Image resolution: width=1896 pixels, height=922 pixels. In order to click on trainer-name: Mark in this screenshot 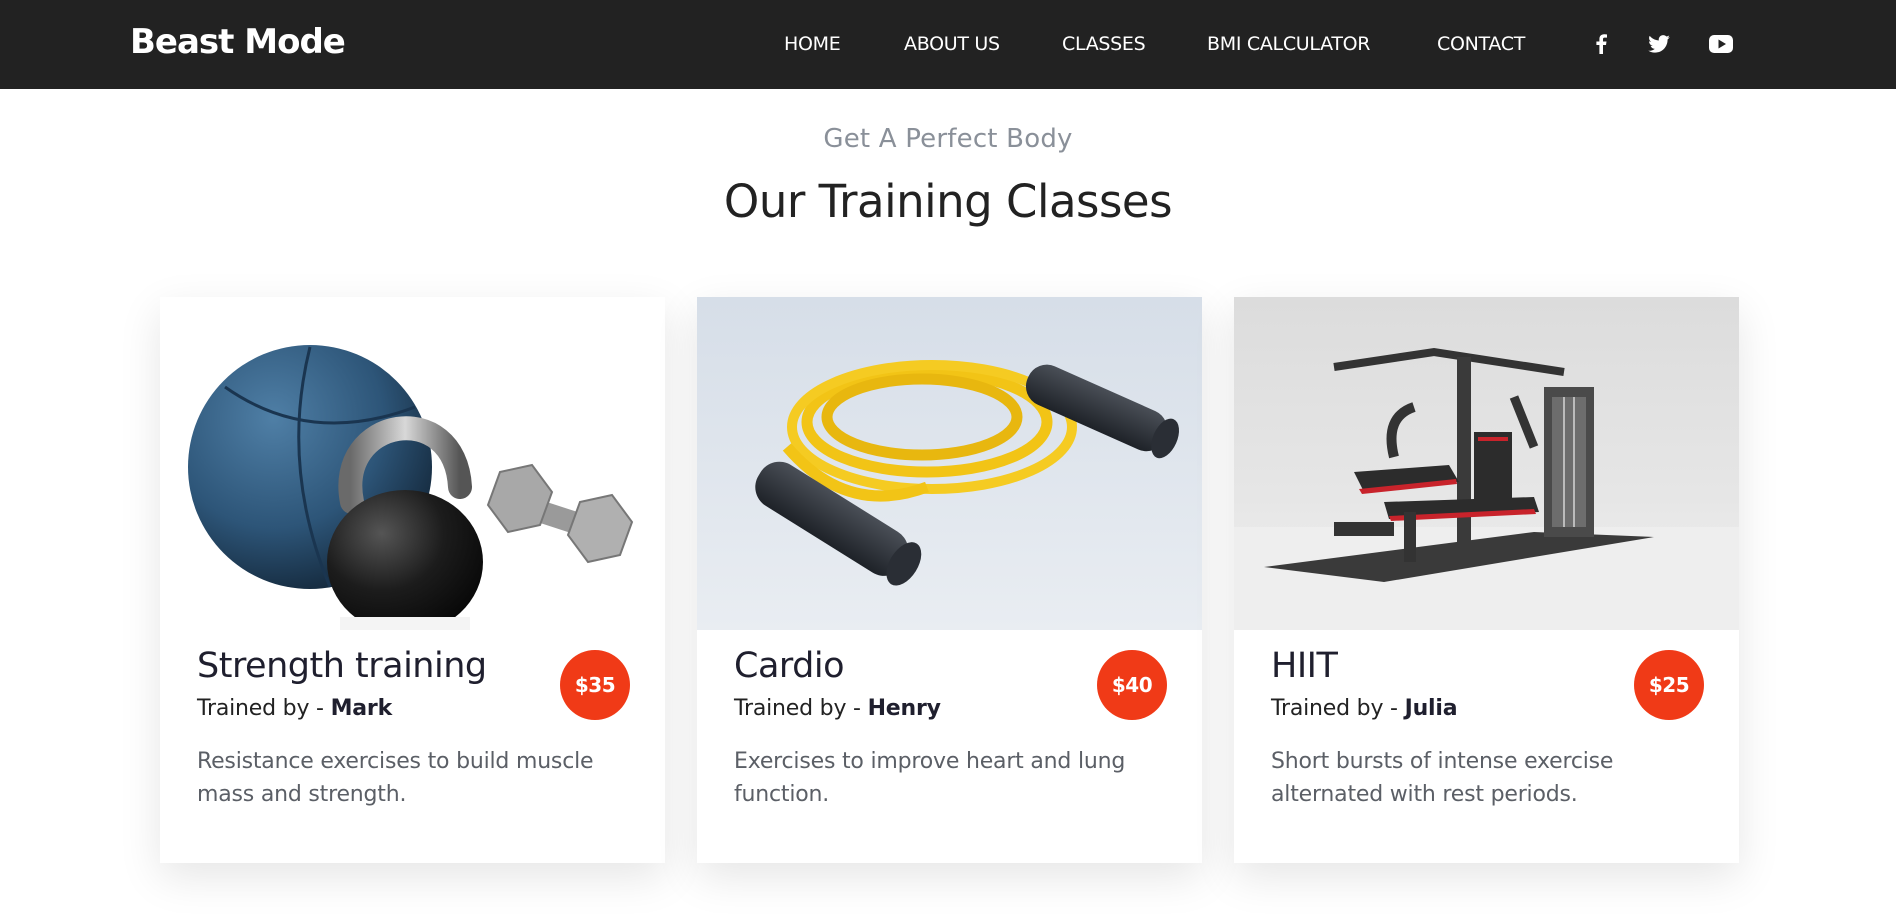, I will do `click(361, 708)`.